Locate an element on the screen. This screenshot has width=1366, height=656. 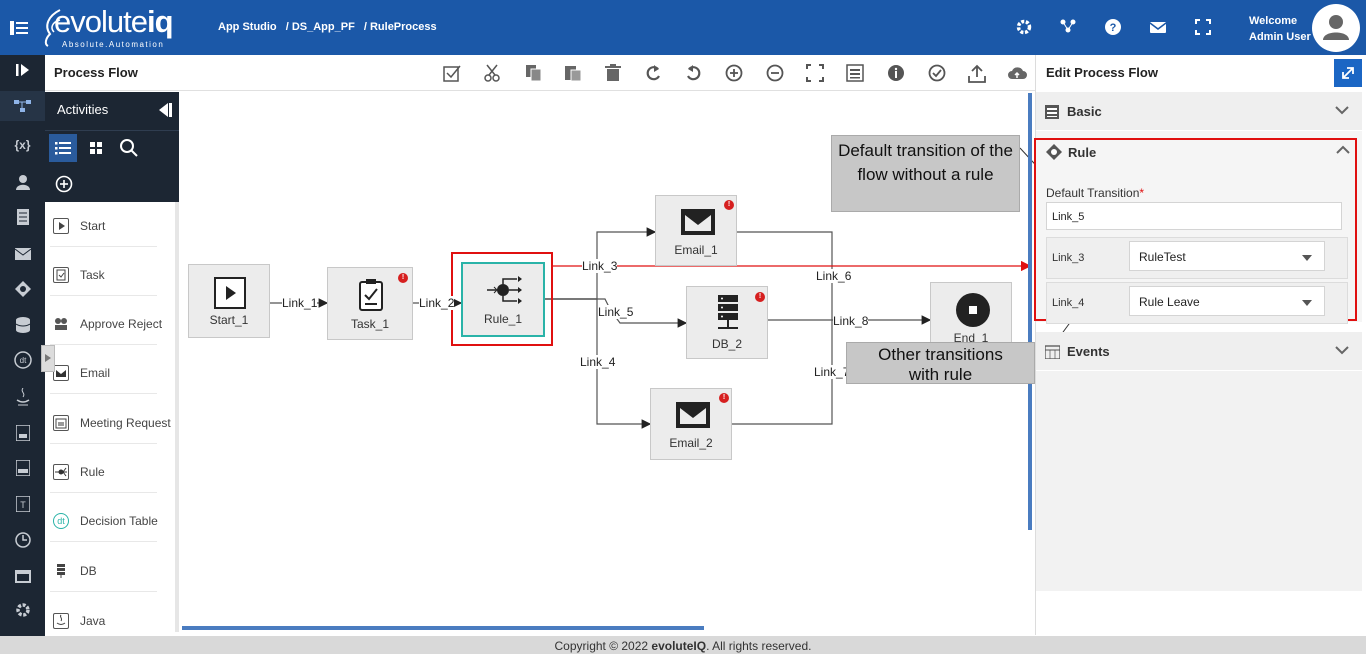
node-email-2-label: Email_2 is located at coordinates (691, 443).